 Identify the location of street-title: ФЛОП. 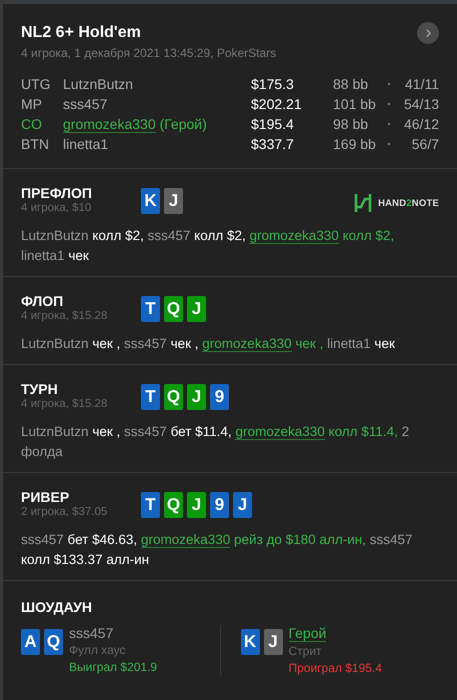
(42, 301).